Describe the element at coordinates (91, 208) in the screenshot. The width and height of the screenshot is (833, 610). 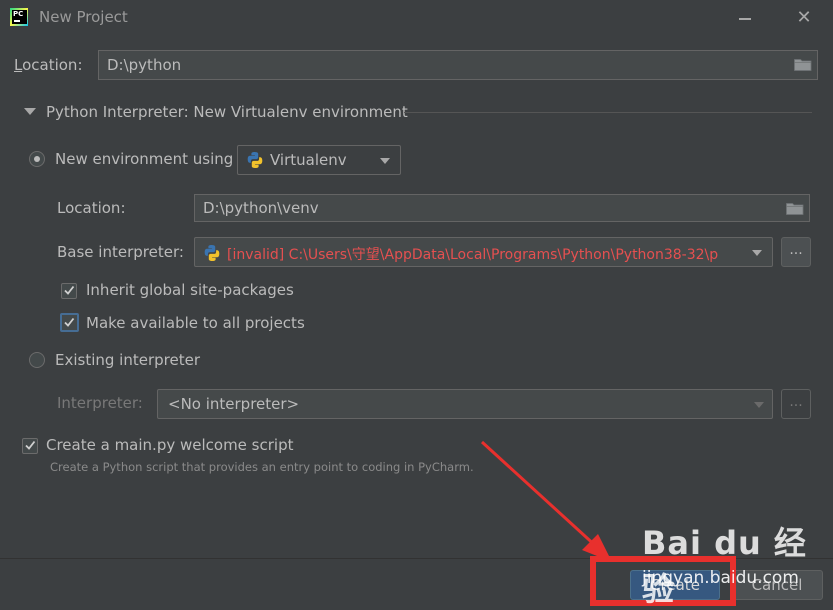
I see `venv-location-label: Location:` at that location.